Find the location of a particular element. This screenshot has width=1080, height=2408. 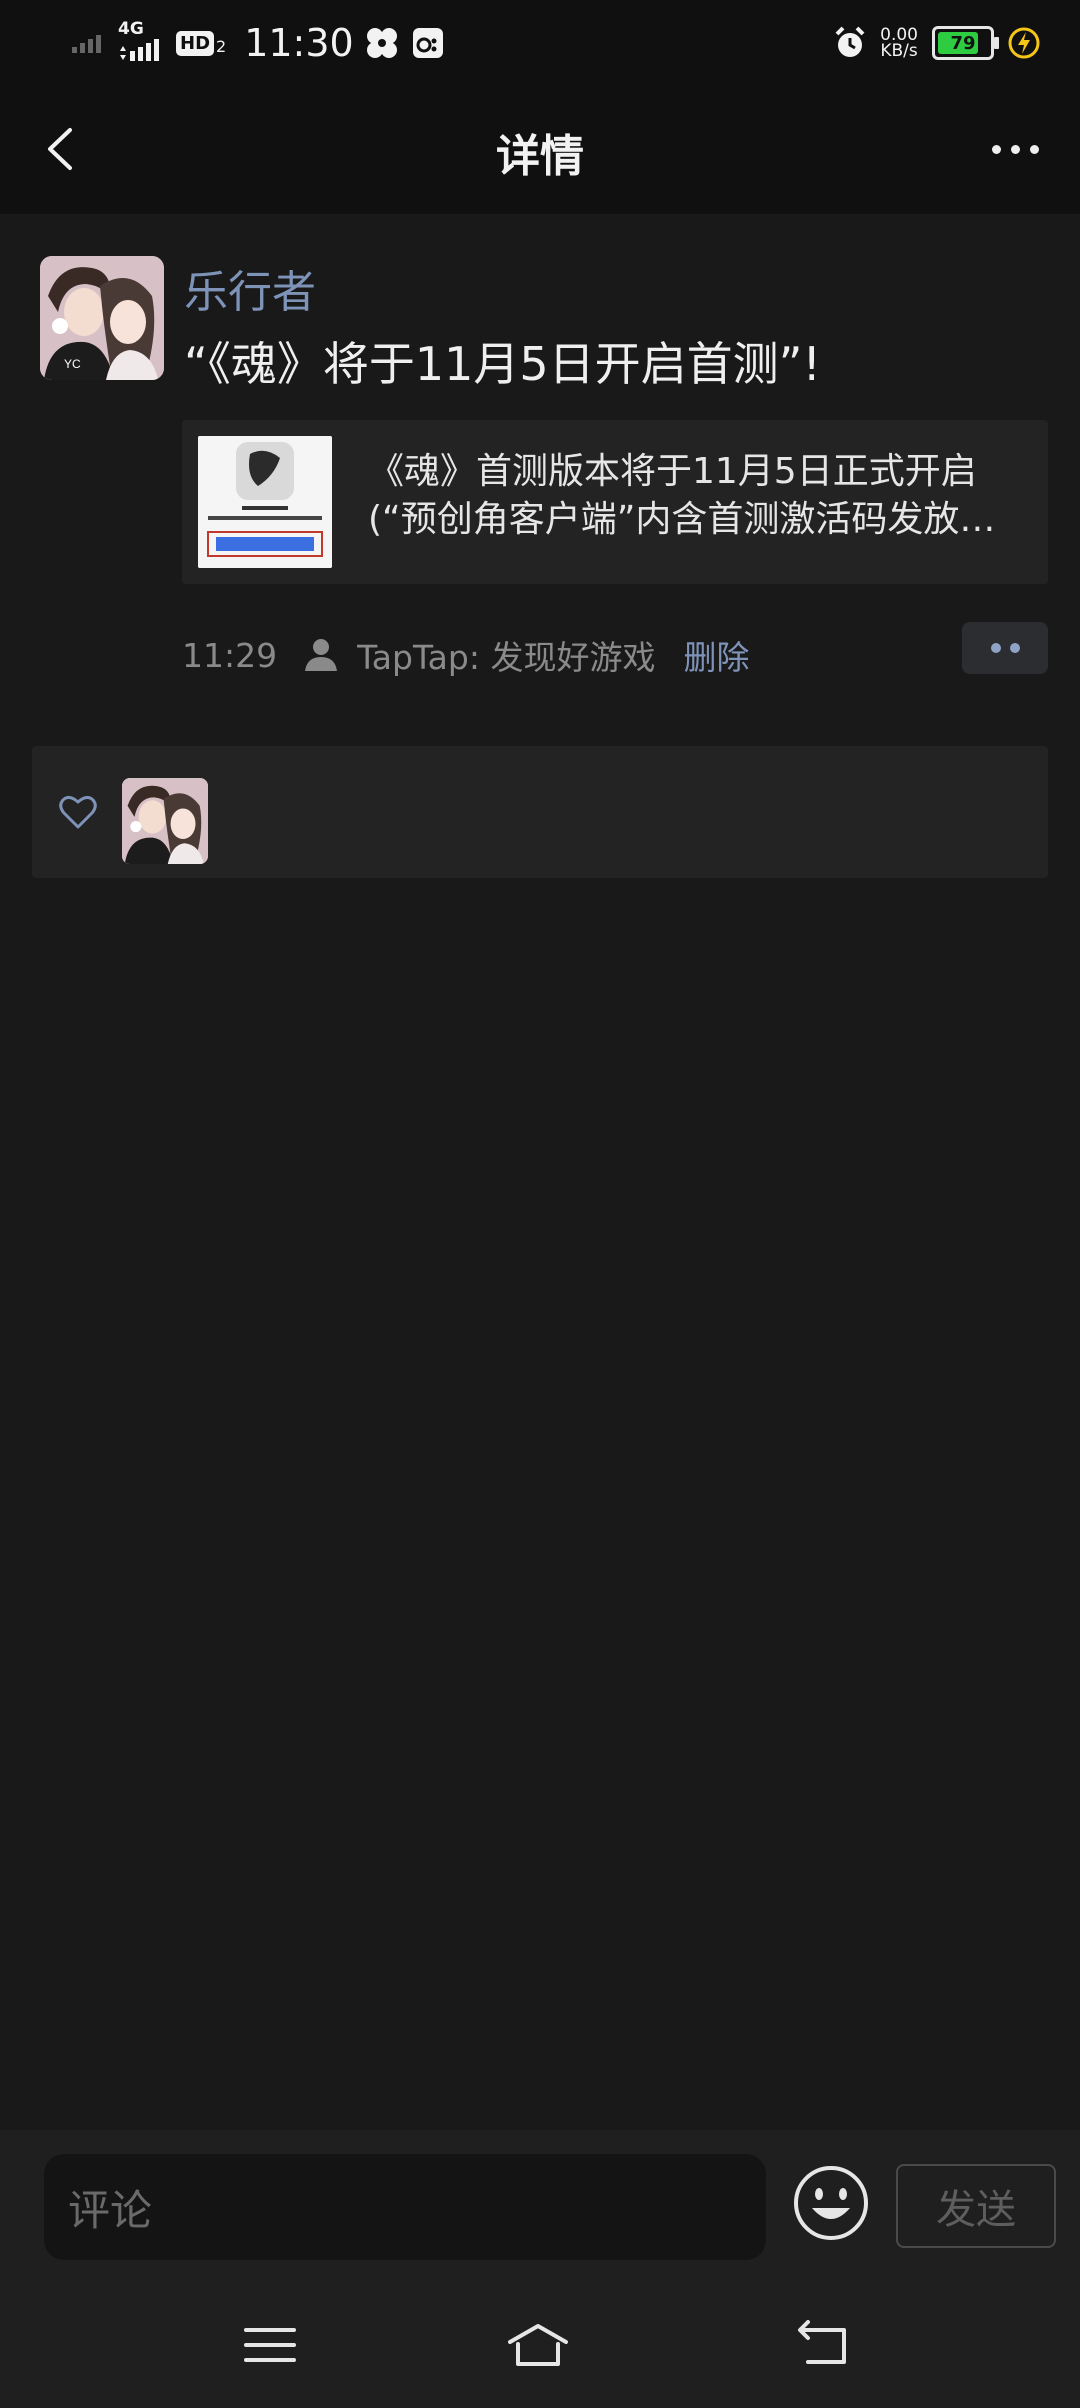

author-name: 乐行者 is located at coordinates (250, 288).